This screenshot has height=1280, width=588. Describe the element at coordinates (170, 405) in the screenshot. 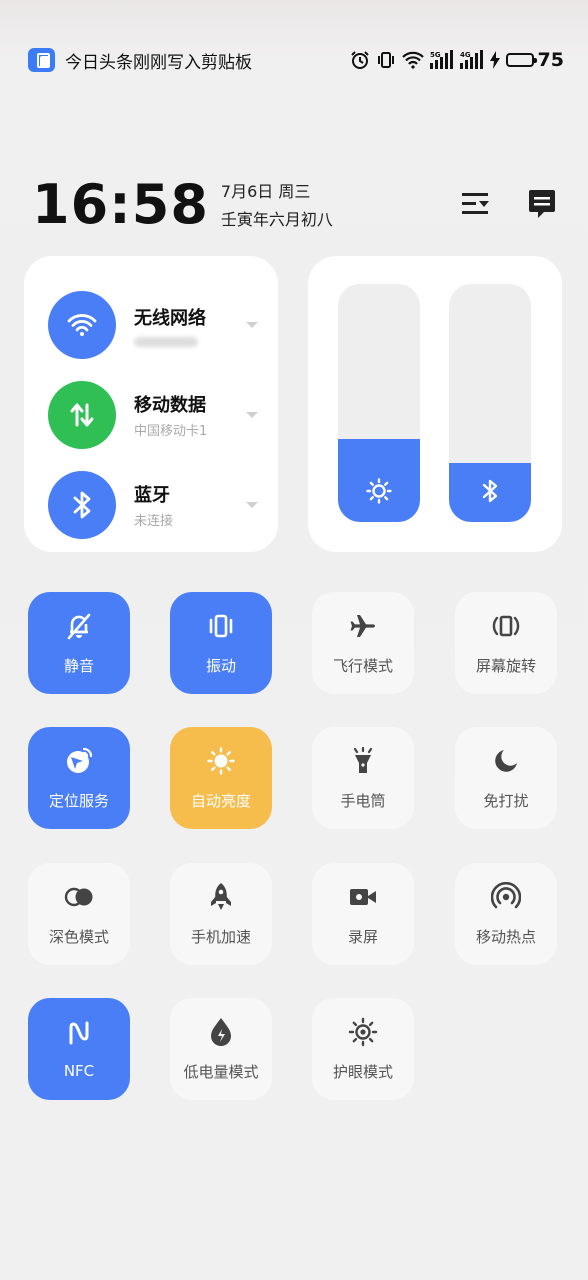

I see `mobile-data-title: 移动数据` at that location.